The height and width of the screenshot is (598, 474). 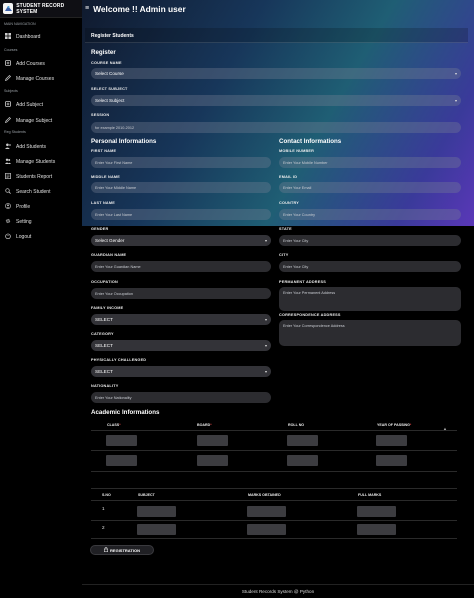 I want to click on session-field: for example 2010-2012, so click(x=276, y=127).